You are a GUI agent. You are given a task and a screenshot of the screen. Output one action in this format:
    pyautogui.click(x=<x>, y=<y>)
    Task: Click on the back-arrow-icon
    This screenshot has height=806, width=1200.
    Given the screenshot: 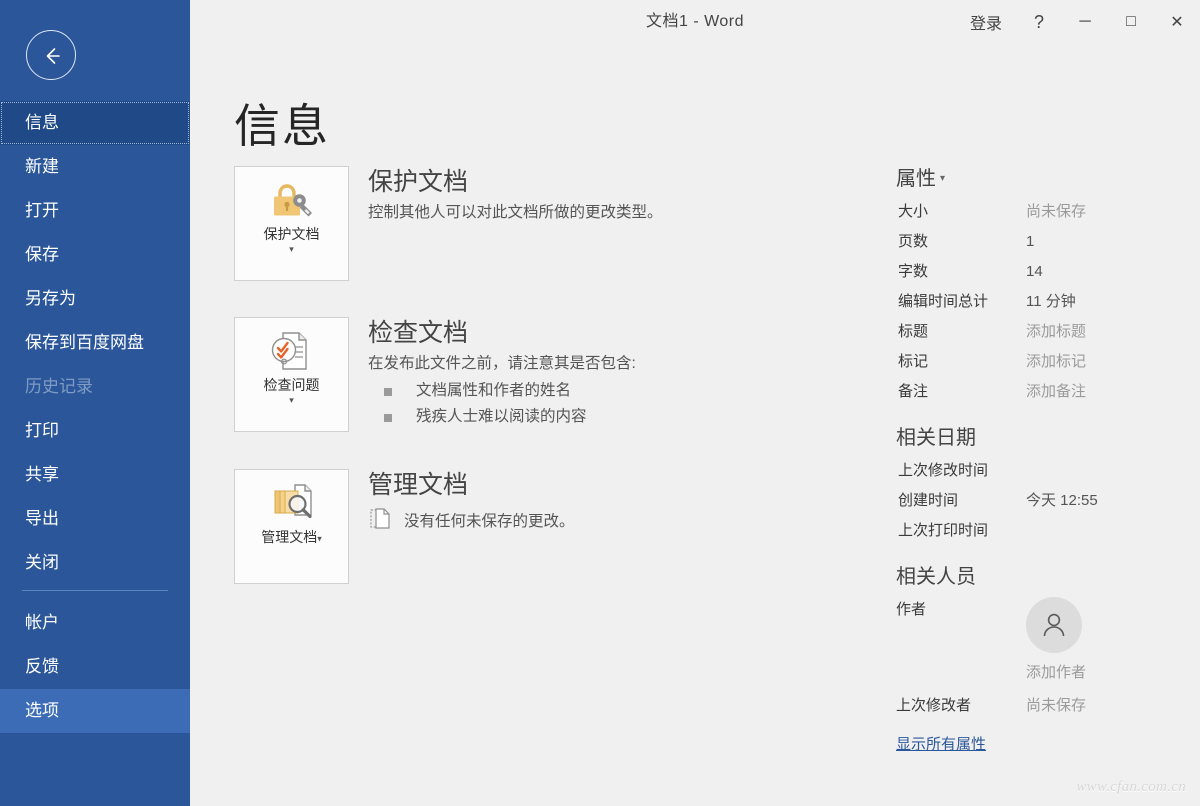 What is the action you would take?
    pyautogui.click(x=51, y=55)
    